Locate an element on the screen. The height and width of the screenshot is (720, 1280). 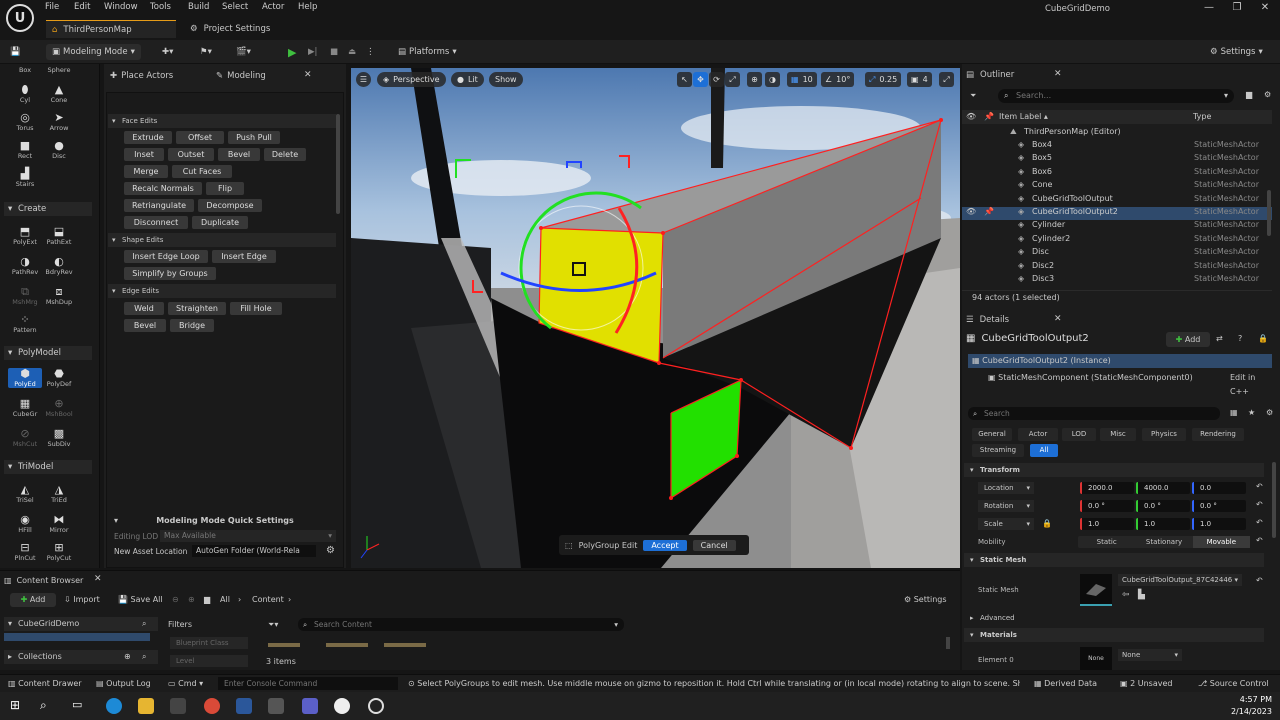
settings-icon: ⚙ is located at coordinates (1267, 94).